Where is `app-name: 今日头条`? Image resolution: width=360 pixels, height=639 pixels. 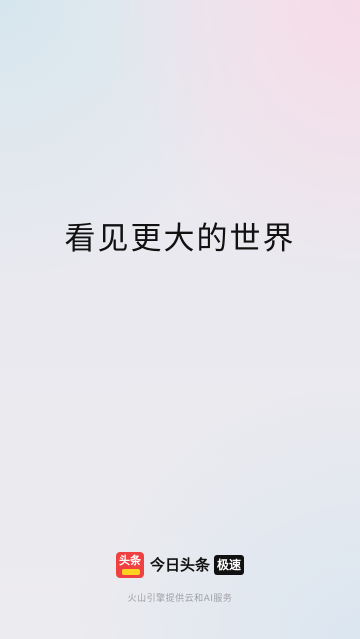 app-name: 今日头条 is located at coordinates (179, 565).